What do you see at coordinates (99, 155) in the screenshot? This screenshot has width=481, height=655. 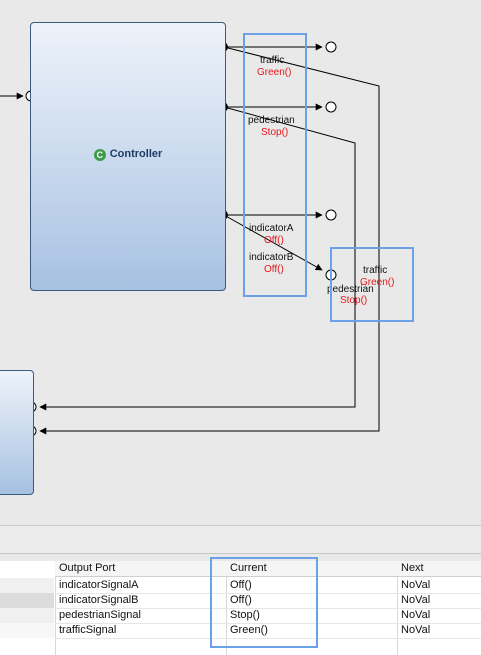 I see `class-icon: C` at bounding box center [99, 155].